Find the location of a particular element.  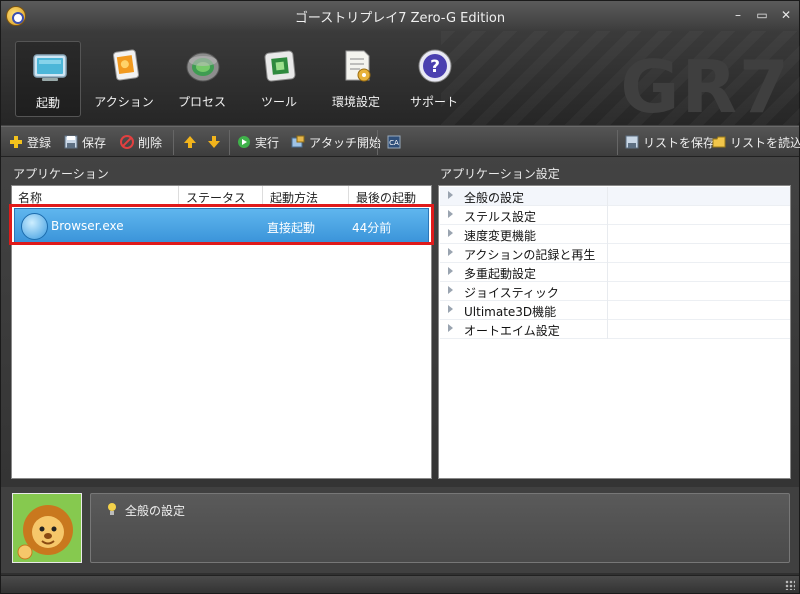

setting-label: 多重起動設定 is located at coordinates (500, 274).